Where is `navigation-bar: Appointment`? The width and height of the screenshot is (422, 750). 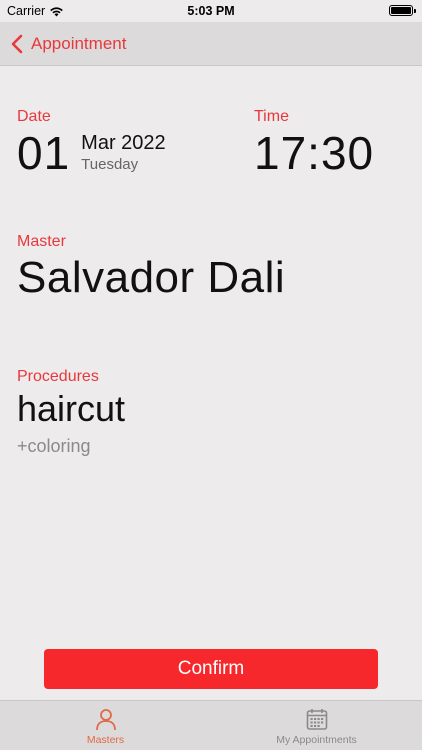 navigation-bar: Appointment is located at coordinates (211, 44).